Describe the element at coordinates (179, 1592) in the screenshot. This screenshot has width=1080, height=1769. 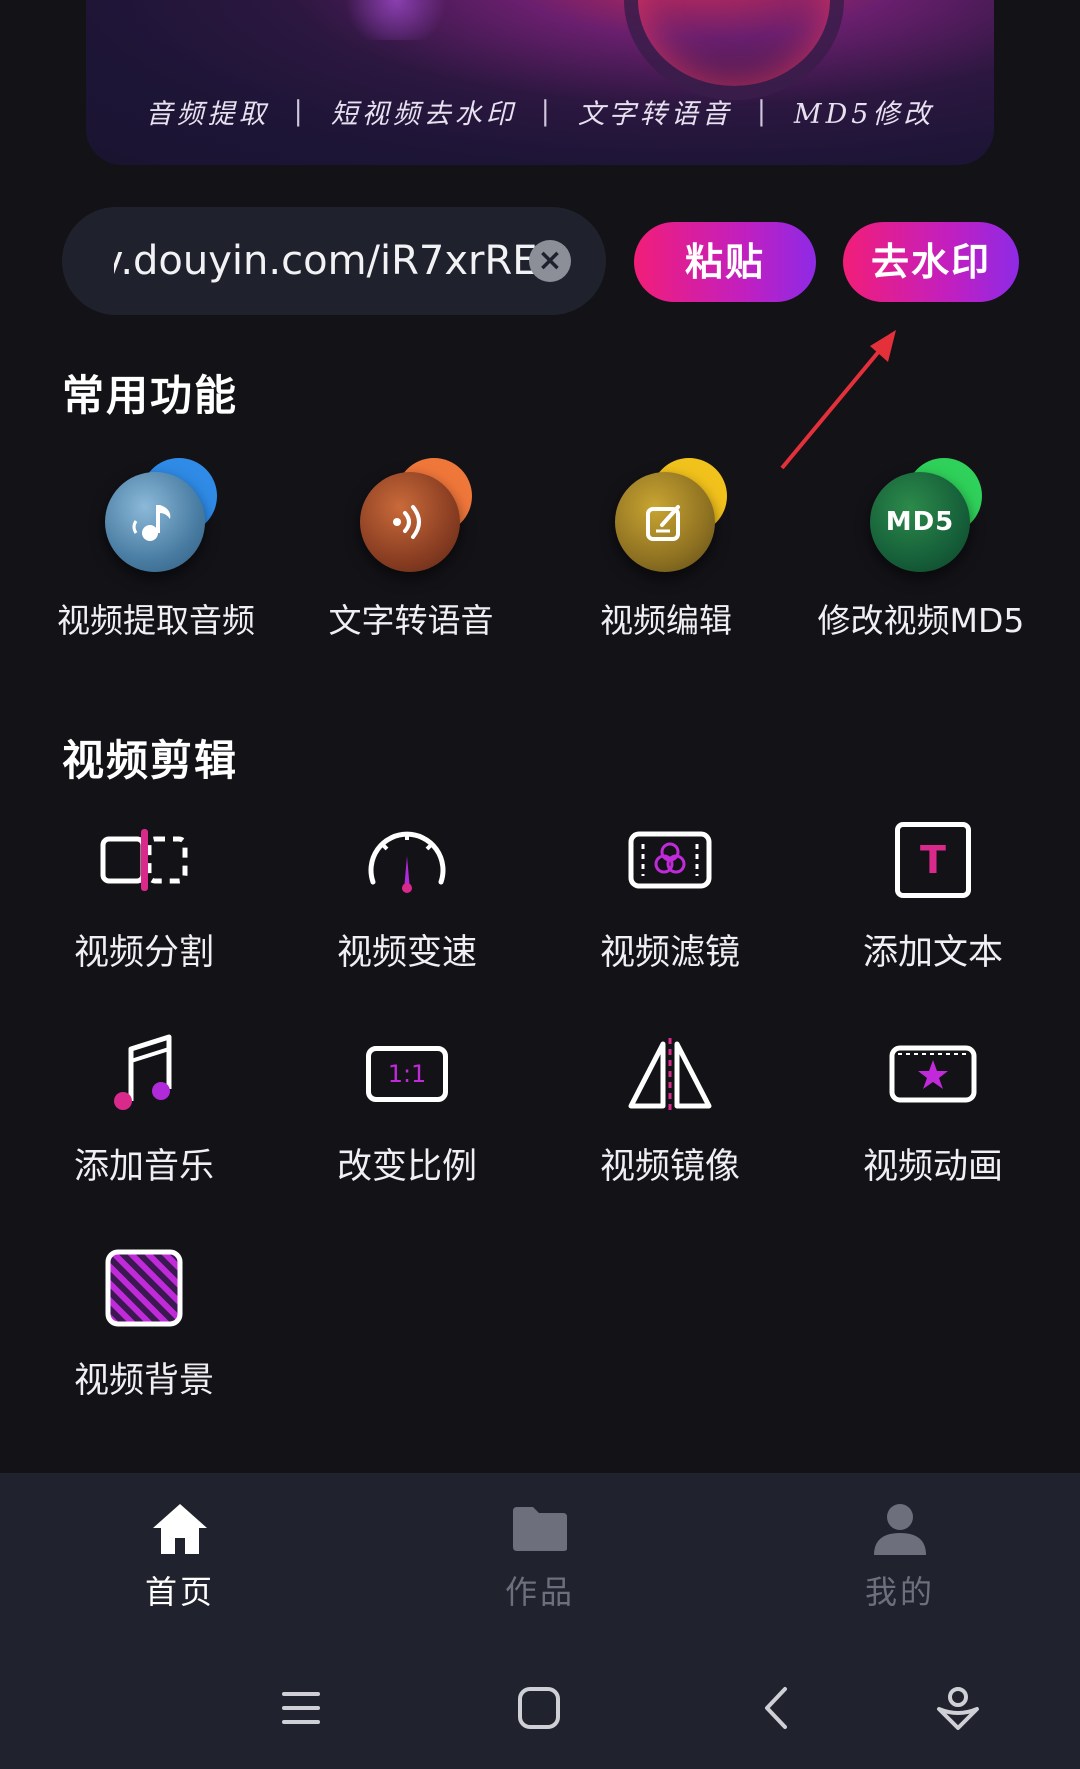
I see `nav-label: 首页` at that location.